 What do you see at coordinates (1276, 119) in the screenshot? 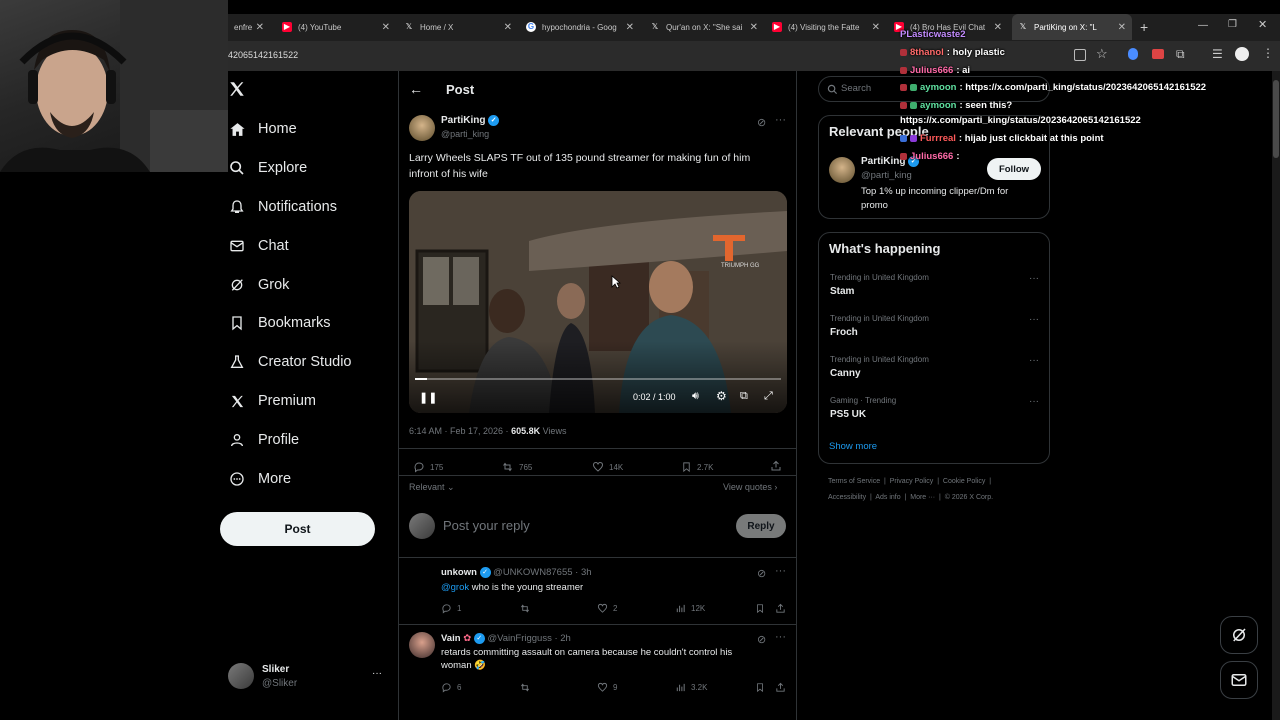
I see `scrollbar-thumb` at bounding box center [1276, 119].